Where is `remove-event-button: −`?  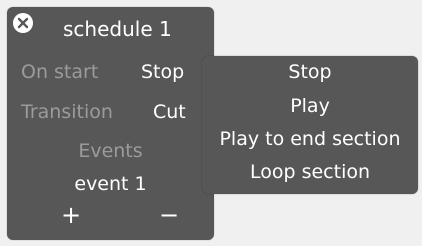
remove-event-button: − is located at coordinates (169, 215).